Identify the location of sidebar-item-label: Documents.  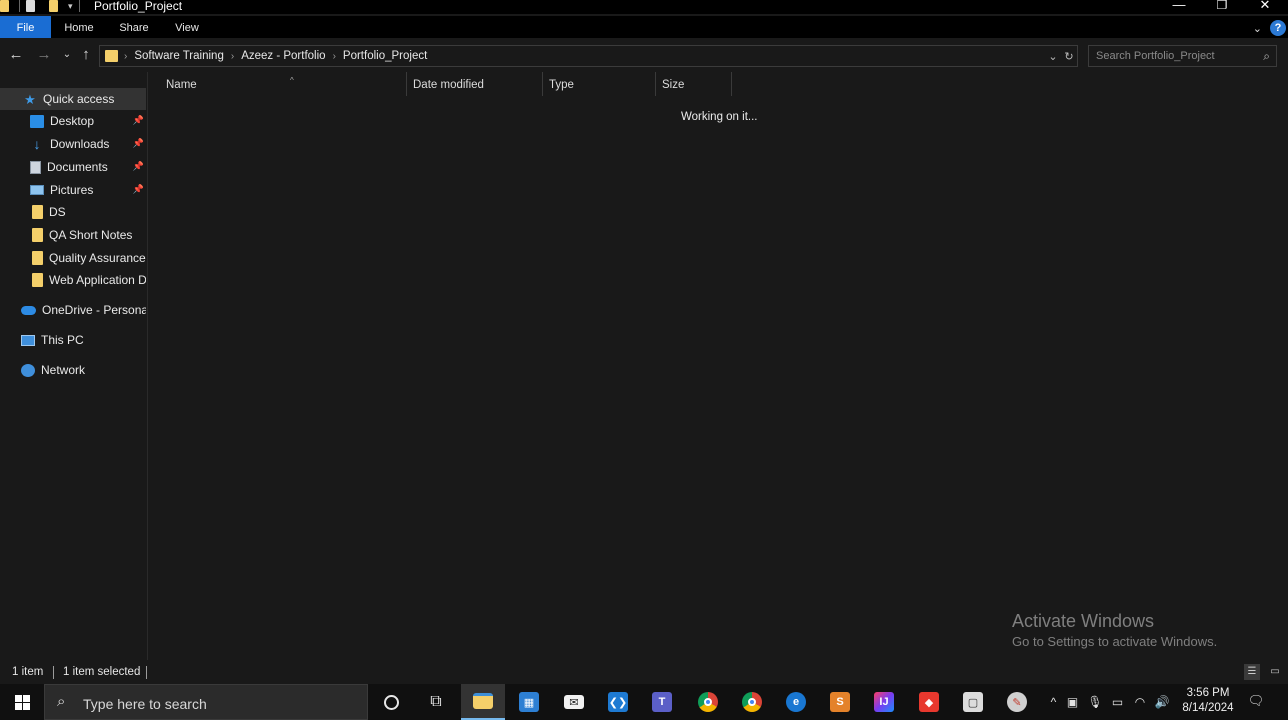
(77, 167).